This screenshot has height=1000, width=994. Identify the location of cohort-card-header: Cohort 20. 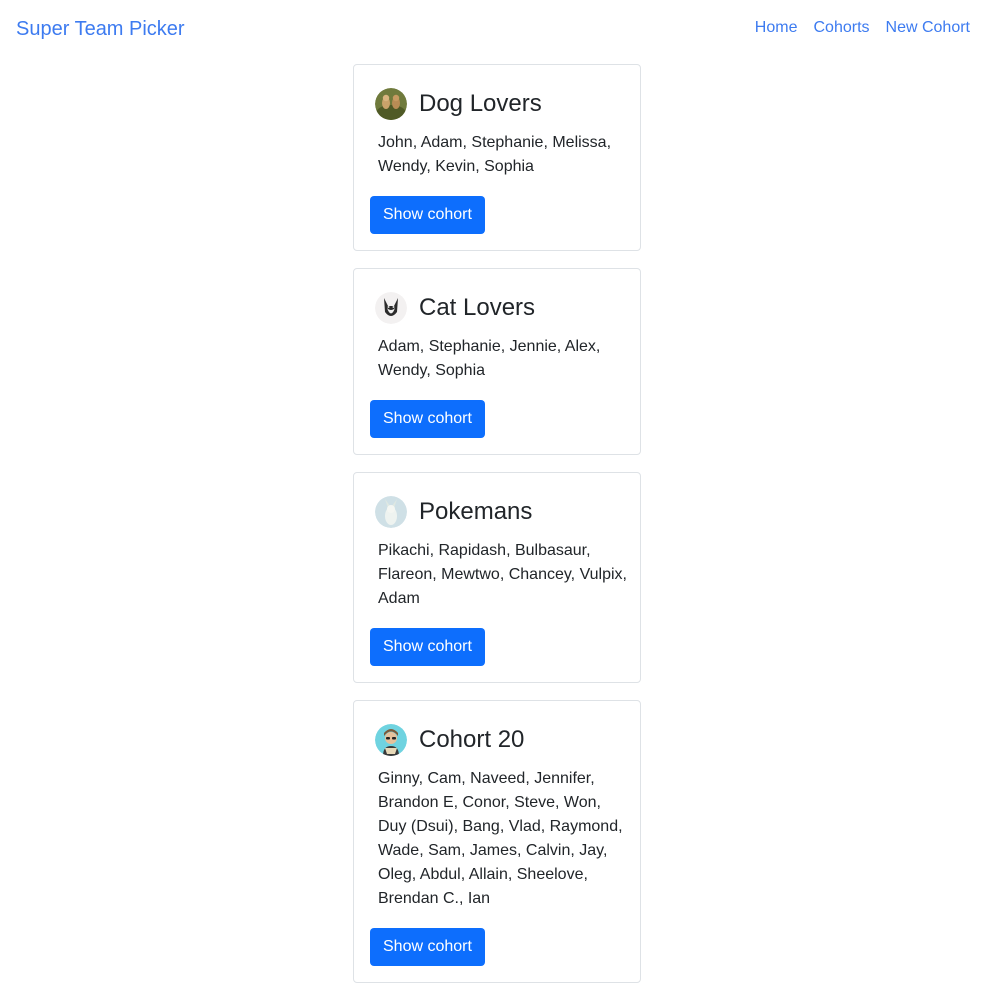
(497, 740).